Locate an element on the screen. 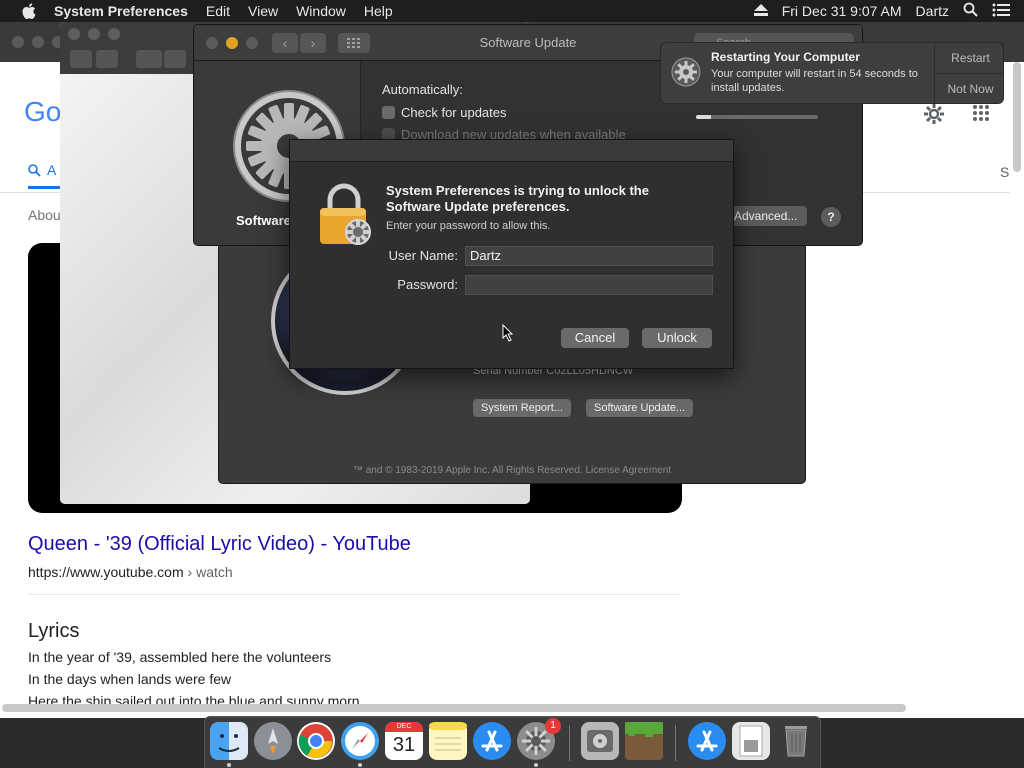 The image size is (1024, 768). trash-icon is located at coordinates (796, 741).